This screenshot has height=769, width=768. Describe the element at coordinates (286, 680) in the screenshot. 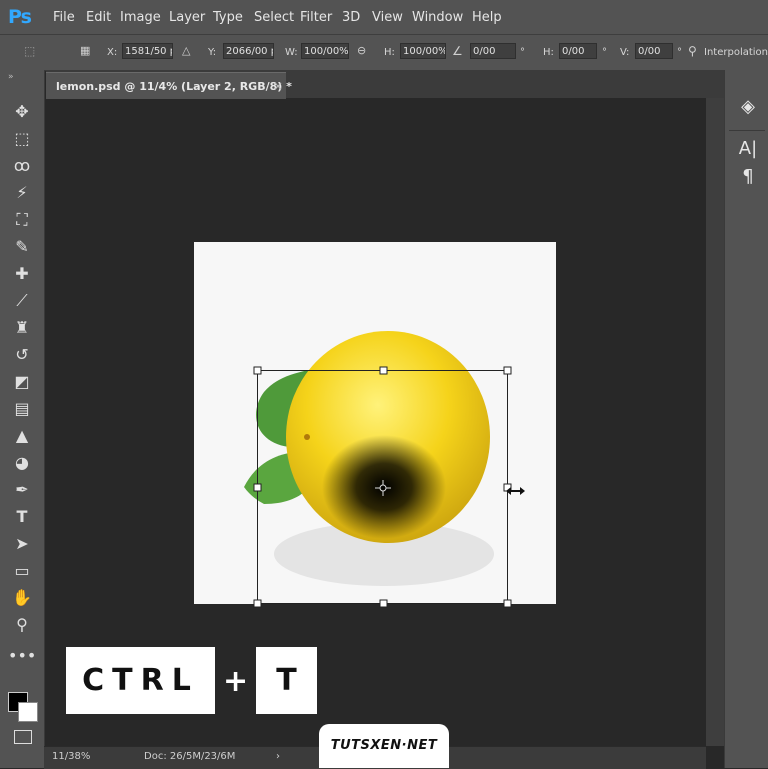

I see `t-key-overlay: T` at that location.